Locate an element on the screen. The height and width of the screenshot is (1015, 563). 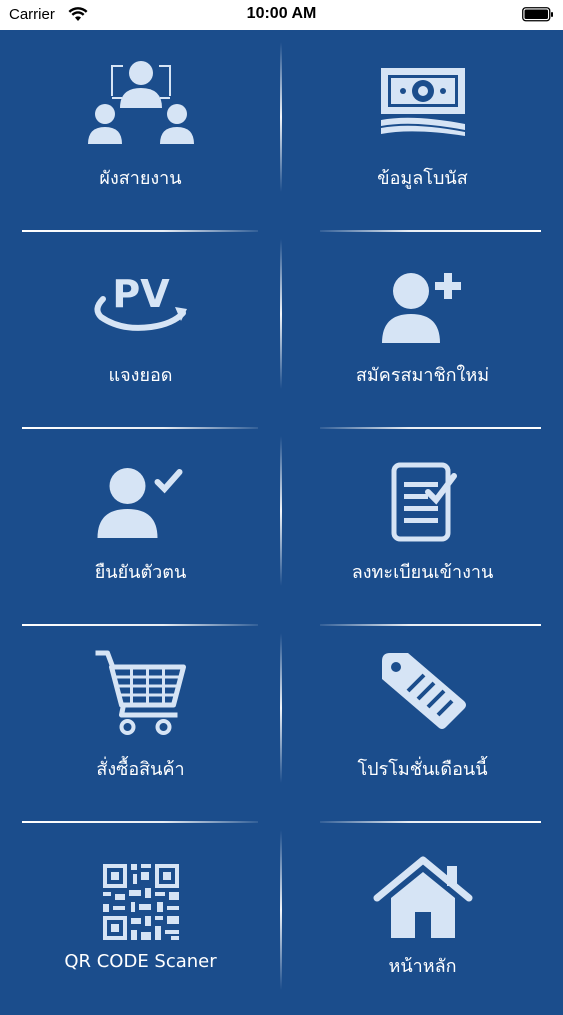
menu-item-verify-identity: ยืนยันตัวตน is located at coordinates (140, 522).